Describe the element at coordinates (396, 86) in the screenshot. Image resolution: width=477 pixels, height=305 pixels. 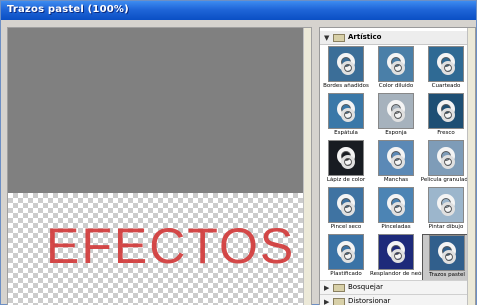
I see `filter-label: Color diluido` at that location.